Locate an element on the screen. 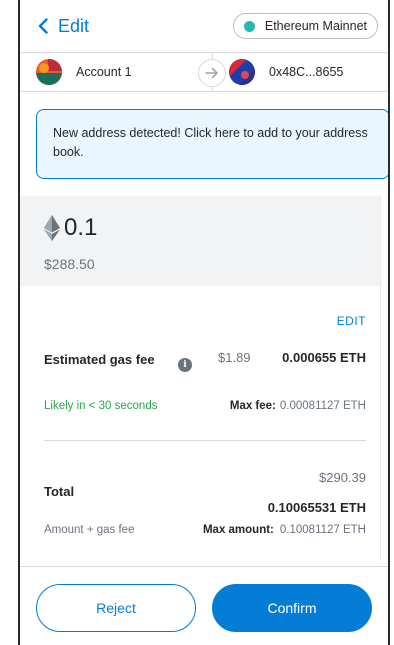 The height and width of the screenshot is (645, 394). network-selector: Ethereum Mainnet is located at coordinates (305, 26).